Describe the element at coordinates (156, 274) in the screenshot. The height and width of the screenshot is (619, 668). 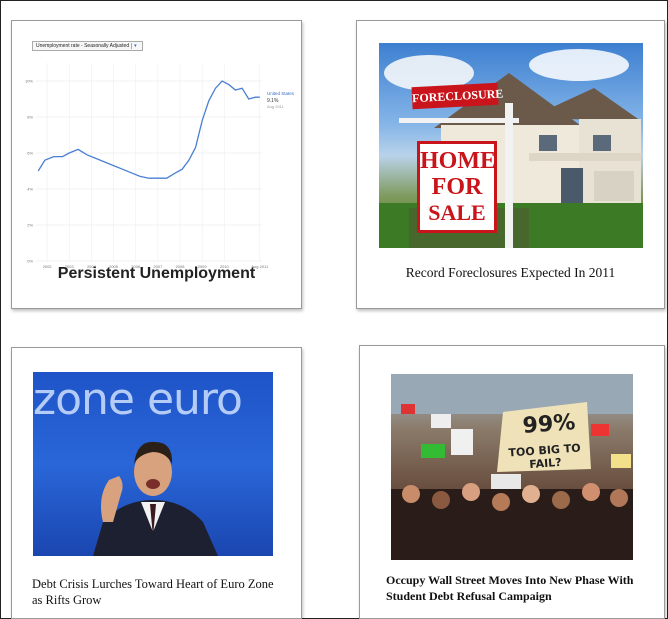
I see `card-caption: Persistent Unemployment` at that location.